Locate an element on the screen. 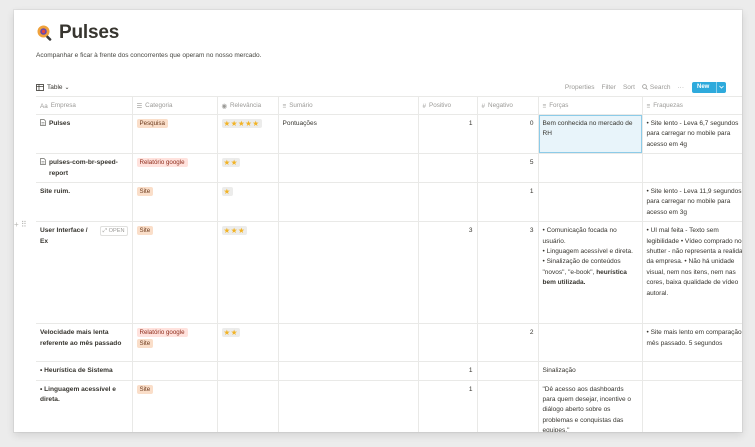 The image size is (755, 447). cell-negativo: 1 is located at coordinates (508, 202).